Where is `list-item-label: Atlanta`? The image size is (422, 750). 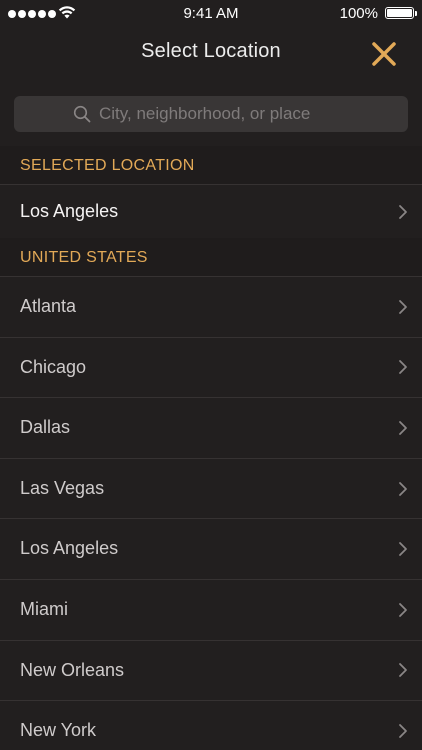
list-item-label: Atlanta is located at coordinates (48, 306).